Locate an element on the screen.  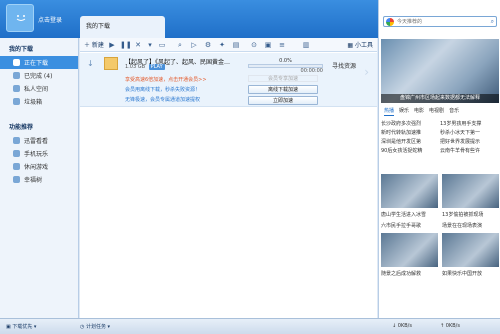
hint-box: 会员专享加速 is located at coordinates (283, 78).